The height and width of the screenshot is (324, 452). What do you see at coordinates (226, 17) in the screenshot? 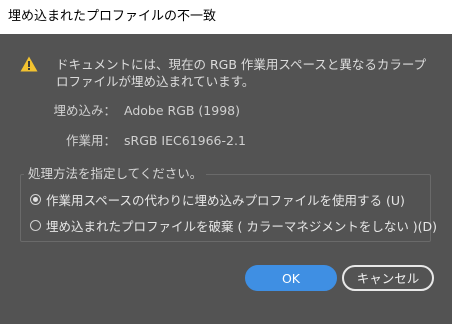
I see `window-title-bar: 埋め込まれたプロファイルの不一致` at bounding box center [226, 17].